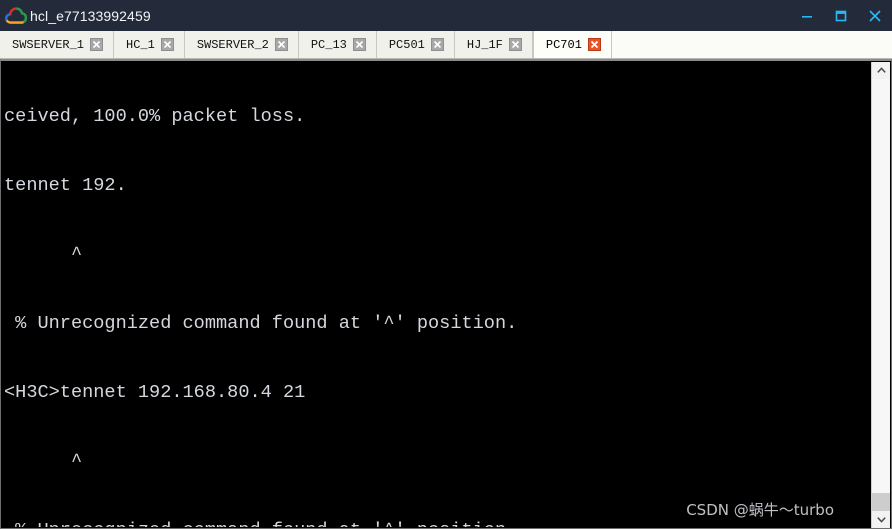 The image size is (892, 529). I want to click on tab-label: PC501, so click(406, 44).